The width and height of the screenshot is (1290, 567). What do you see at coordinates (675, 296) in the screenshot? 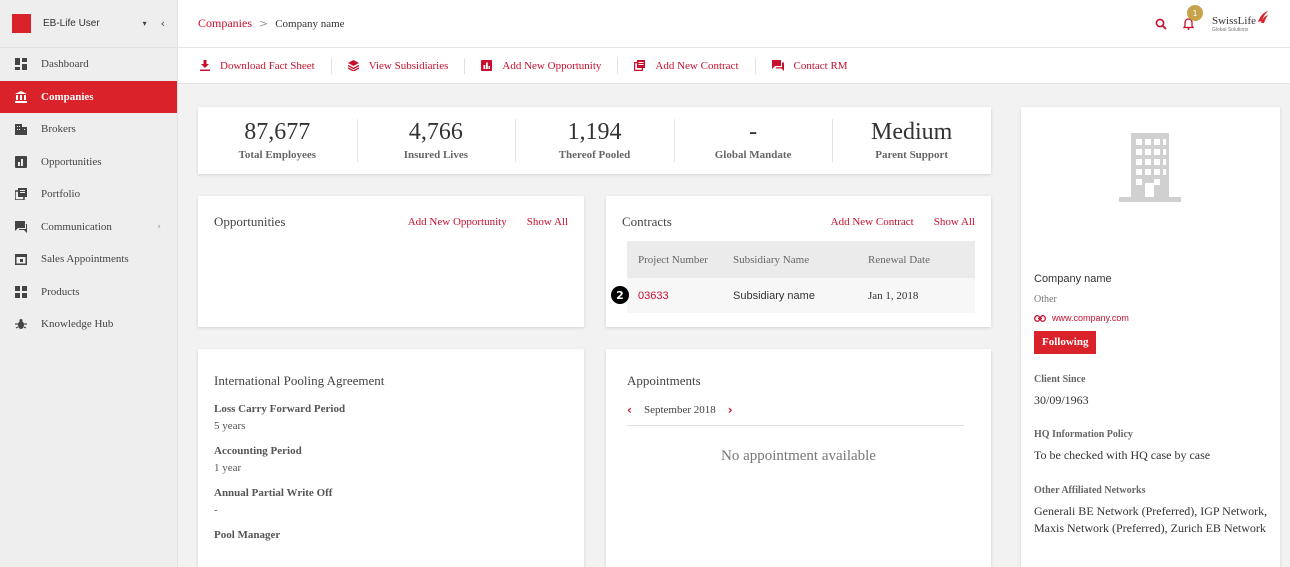
I see `project-number-cell: 03633` at bounding box center [675, 296].